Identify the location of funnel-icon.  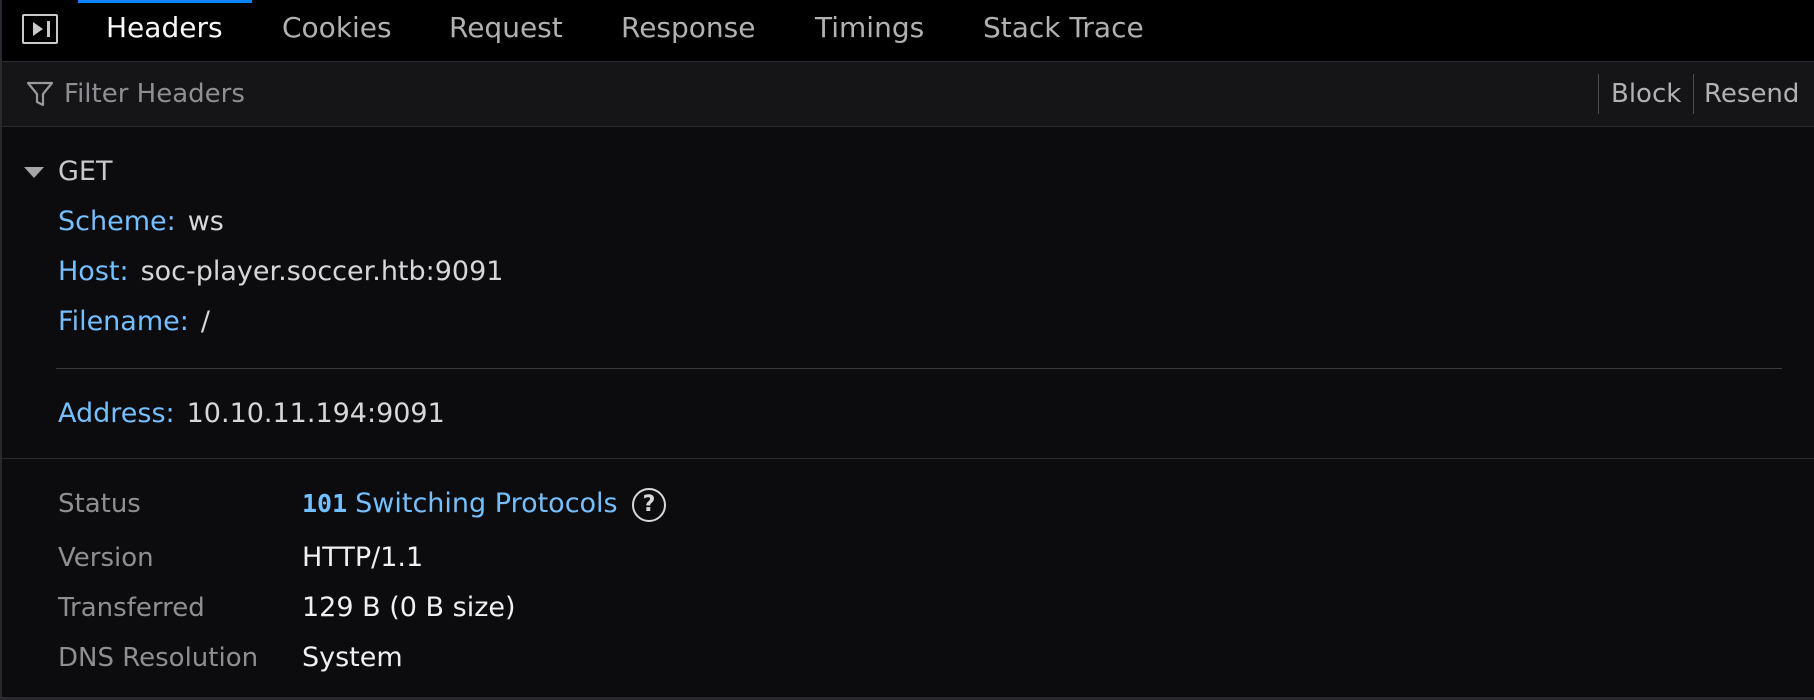
(40, 94).